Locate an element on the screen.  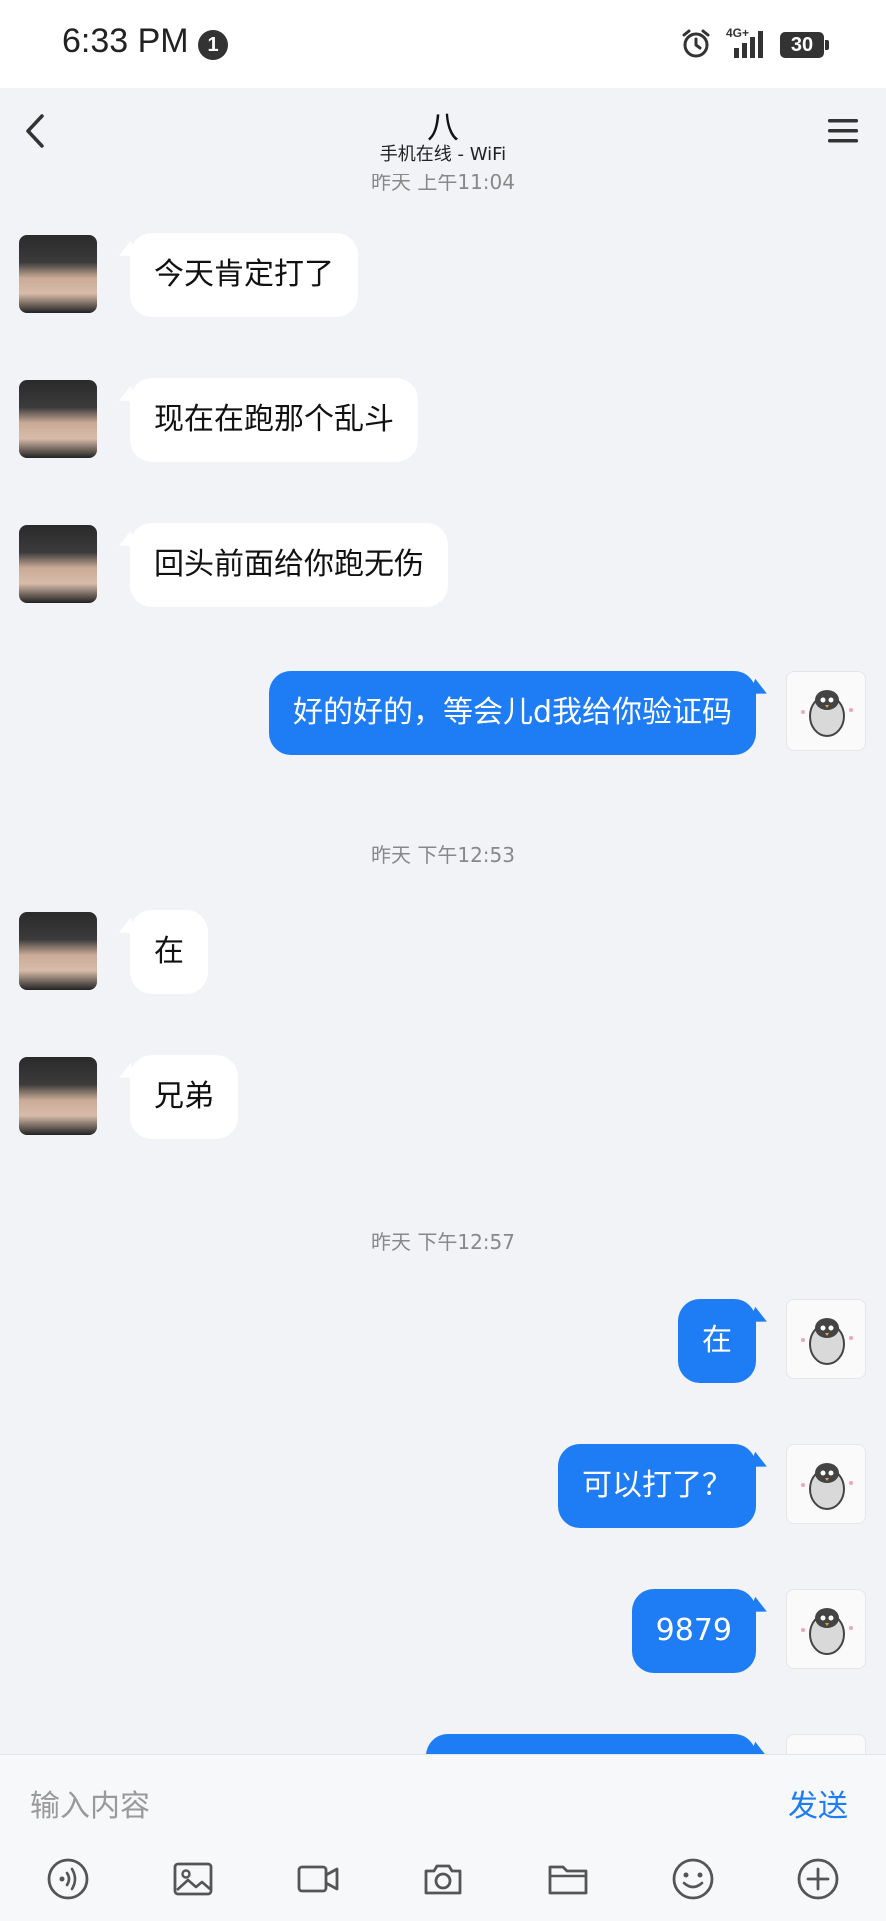
camera-icon is located at coordinates (443, 1879).